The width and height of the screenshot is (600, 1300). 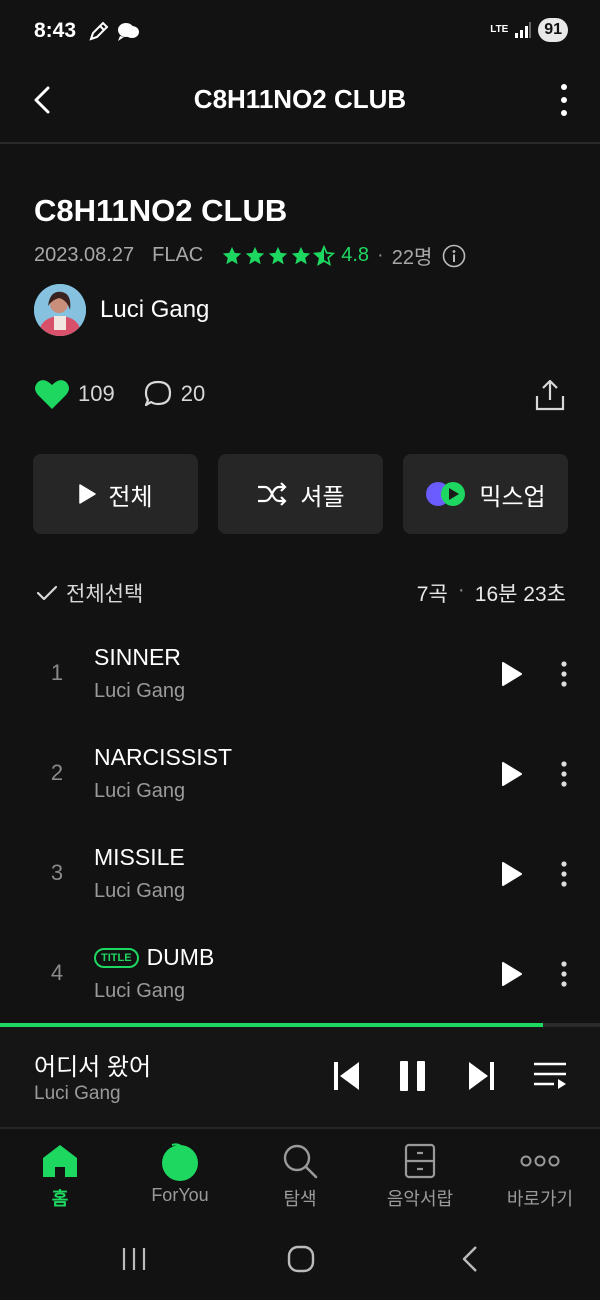 What do you see at coordinates (60, 1161) in the screenshot?
I see `home-icon` at bounding box center [60, 1161].